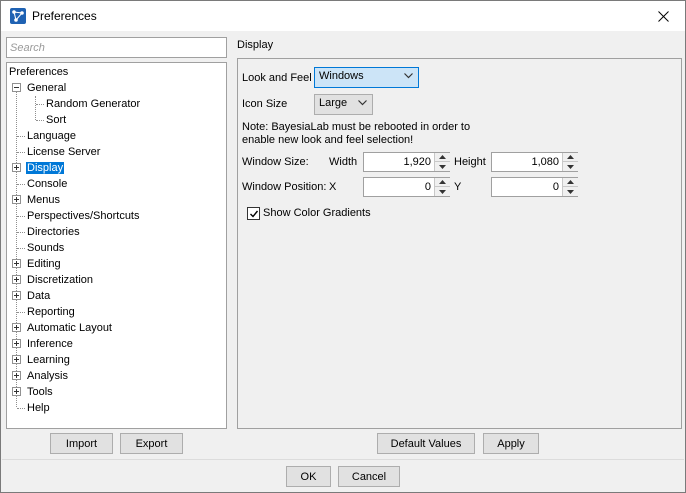 The height and width of the screenshot is (493, 686). I want to click on show-color-gradients-label: Show Color Gradients, so click(317, 213).